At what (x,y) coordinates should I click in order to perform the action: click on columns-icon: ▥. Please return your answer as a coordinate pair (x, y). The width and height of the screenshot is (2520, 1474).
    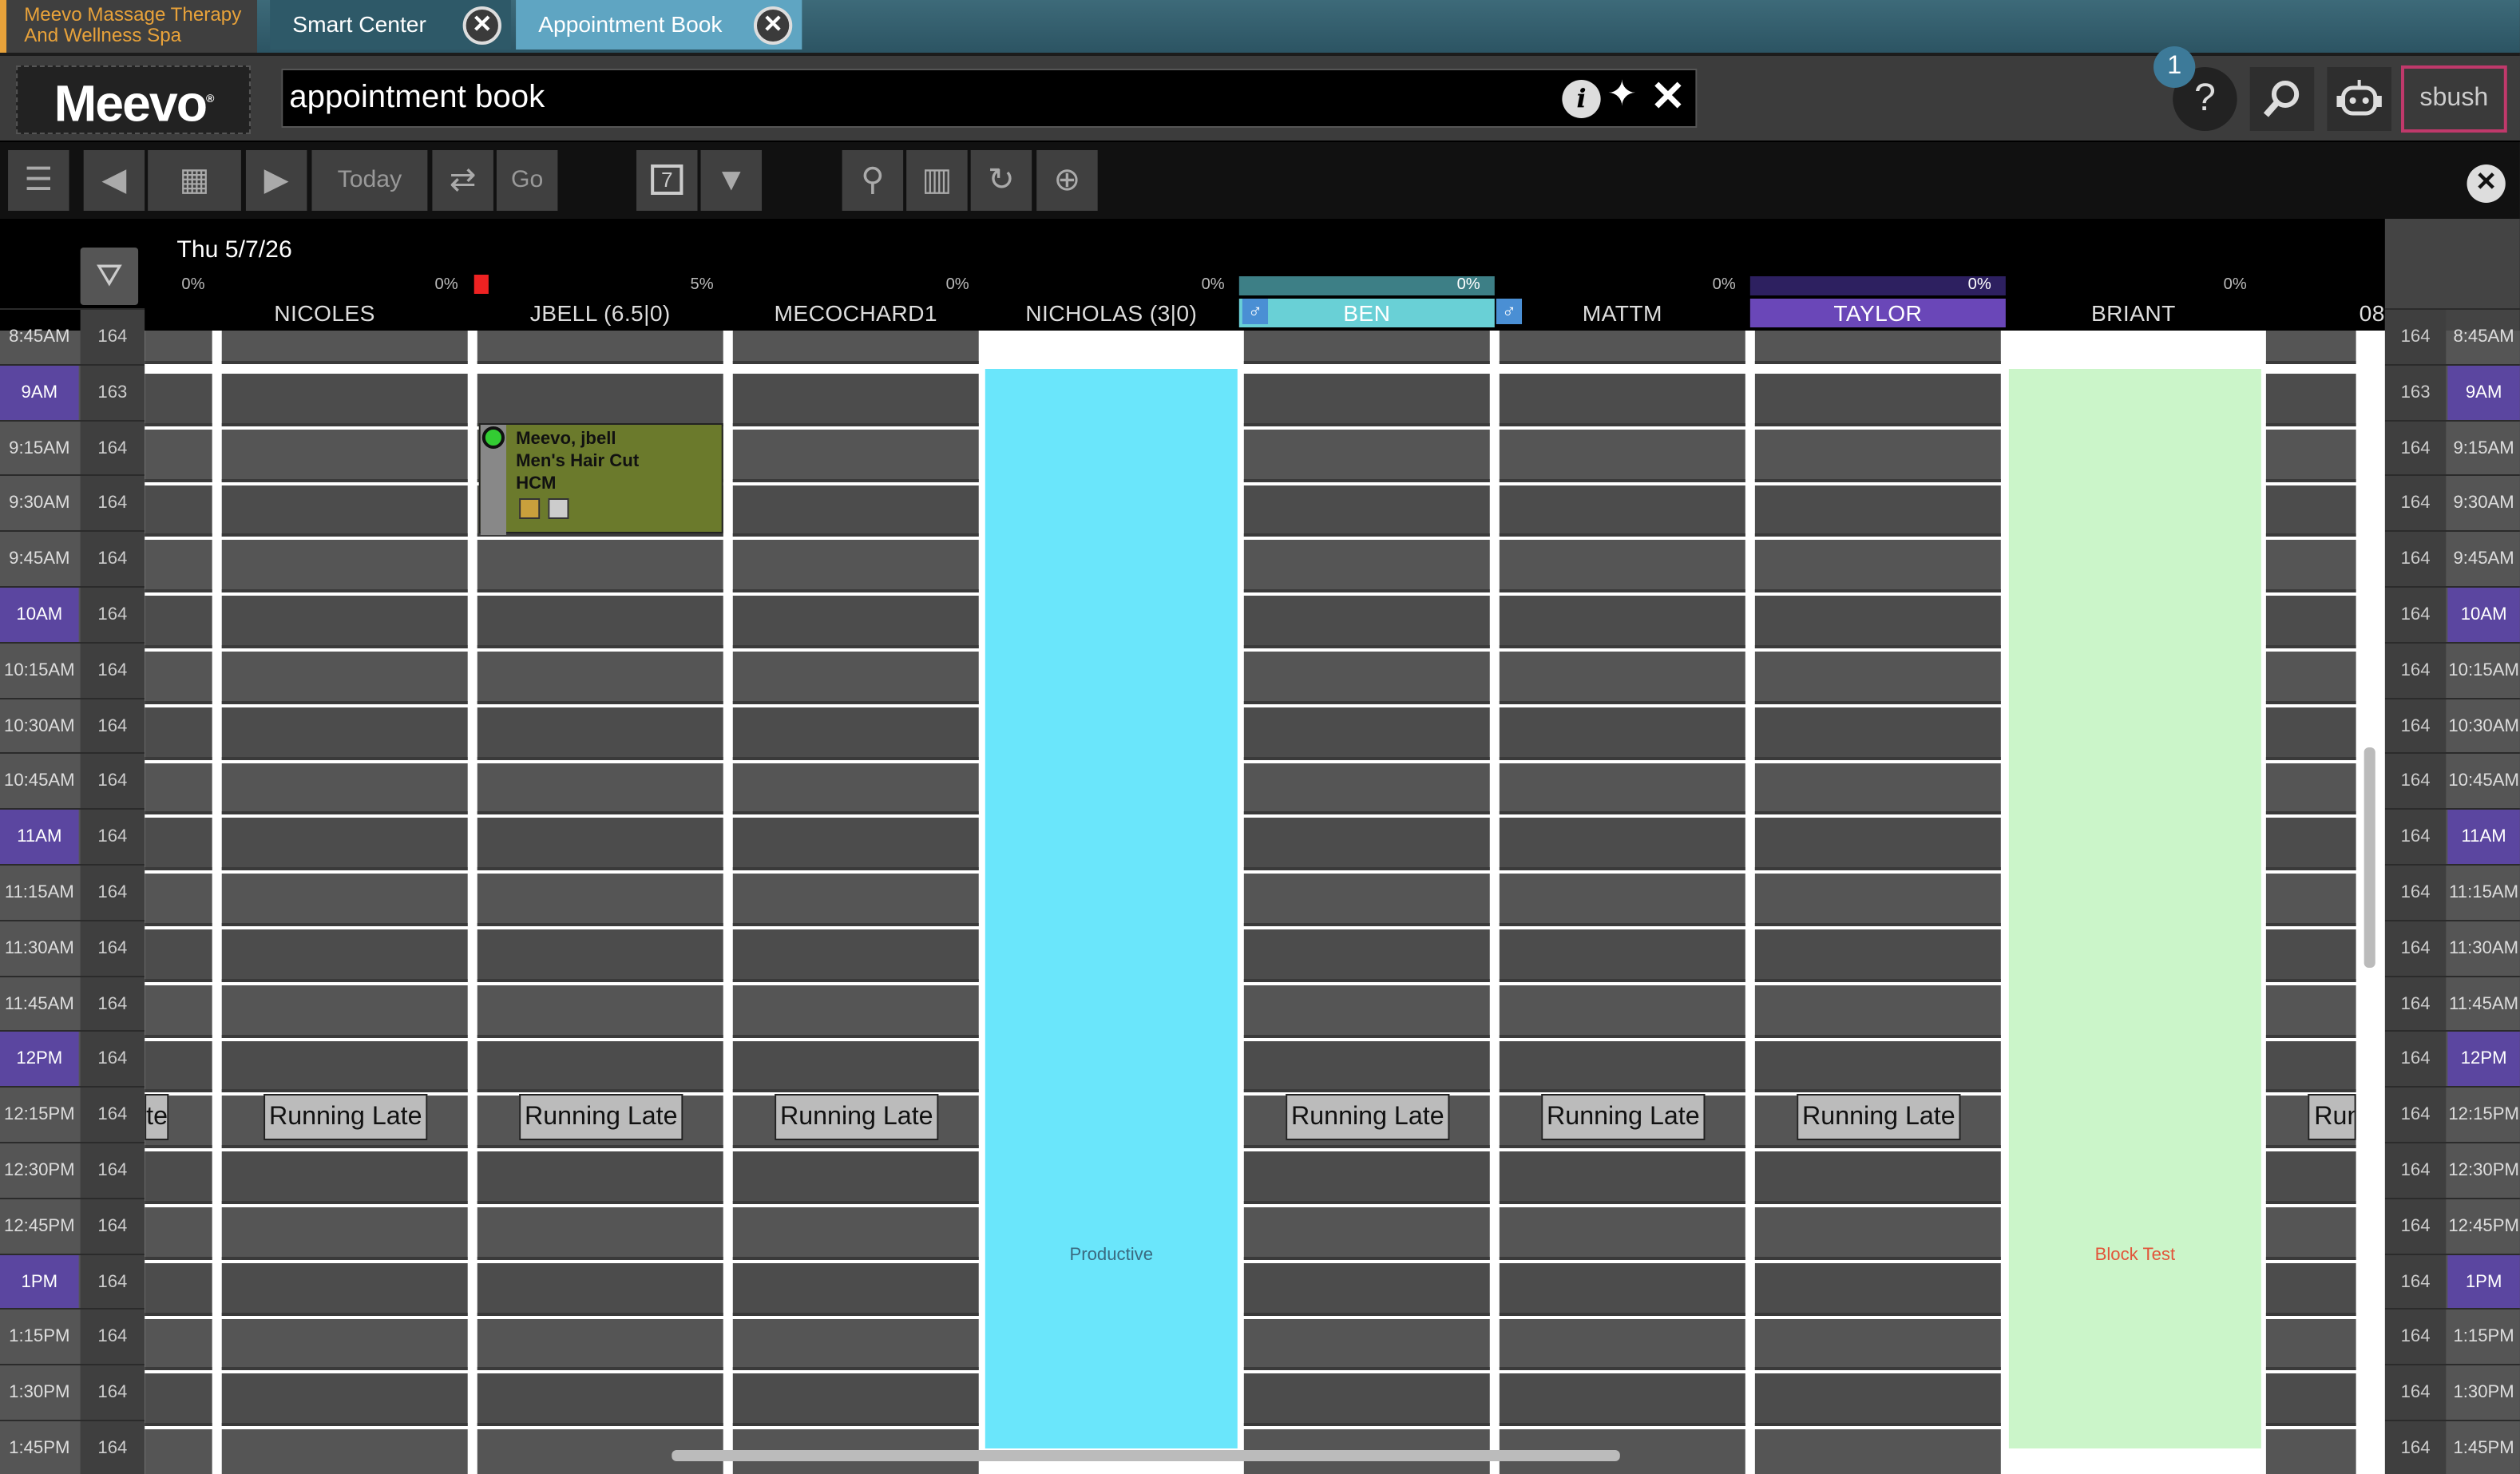
    Looking at the image, I should click on (937, 180).